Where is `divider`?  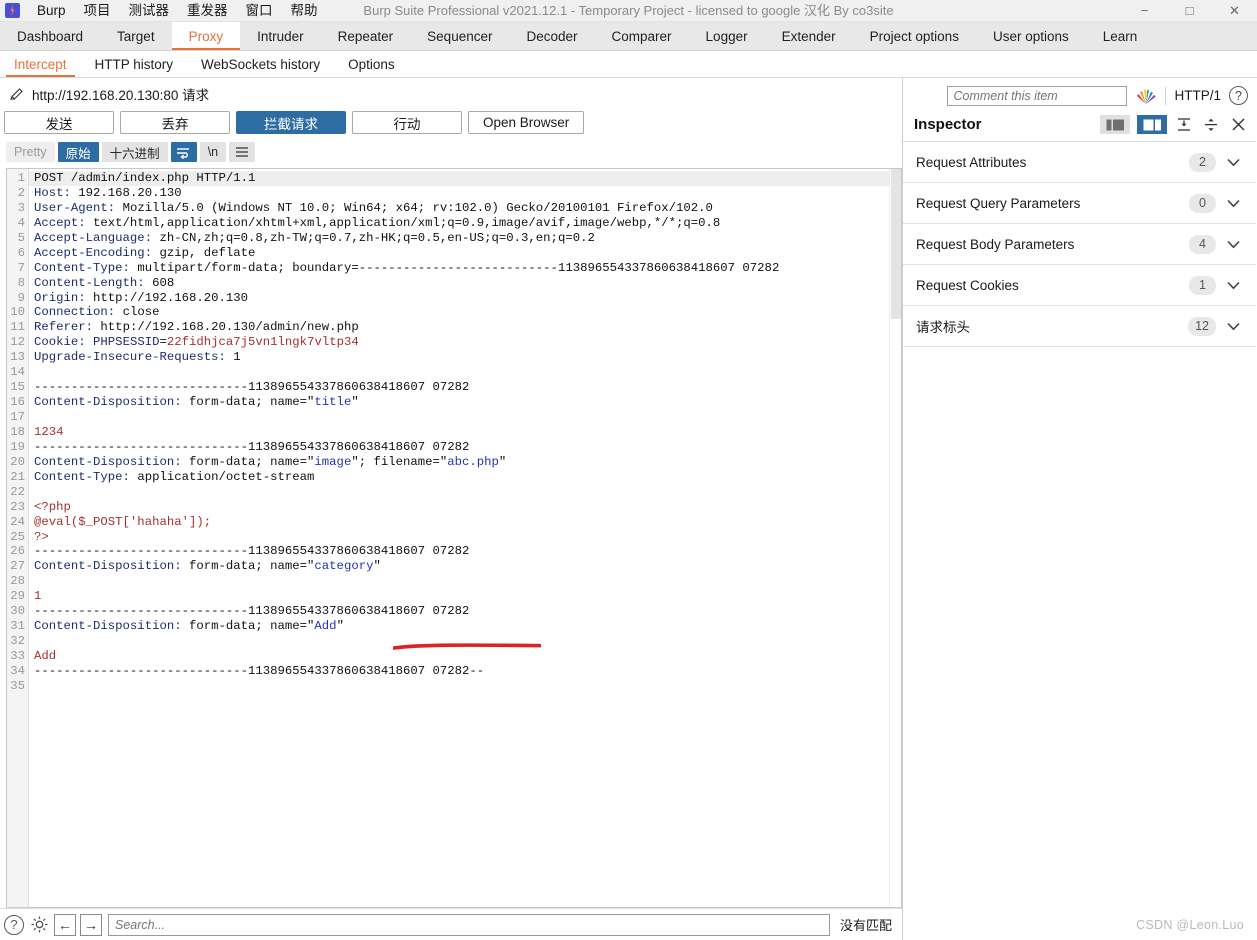
divider is located at coordinates (1166, 95).